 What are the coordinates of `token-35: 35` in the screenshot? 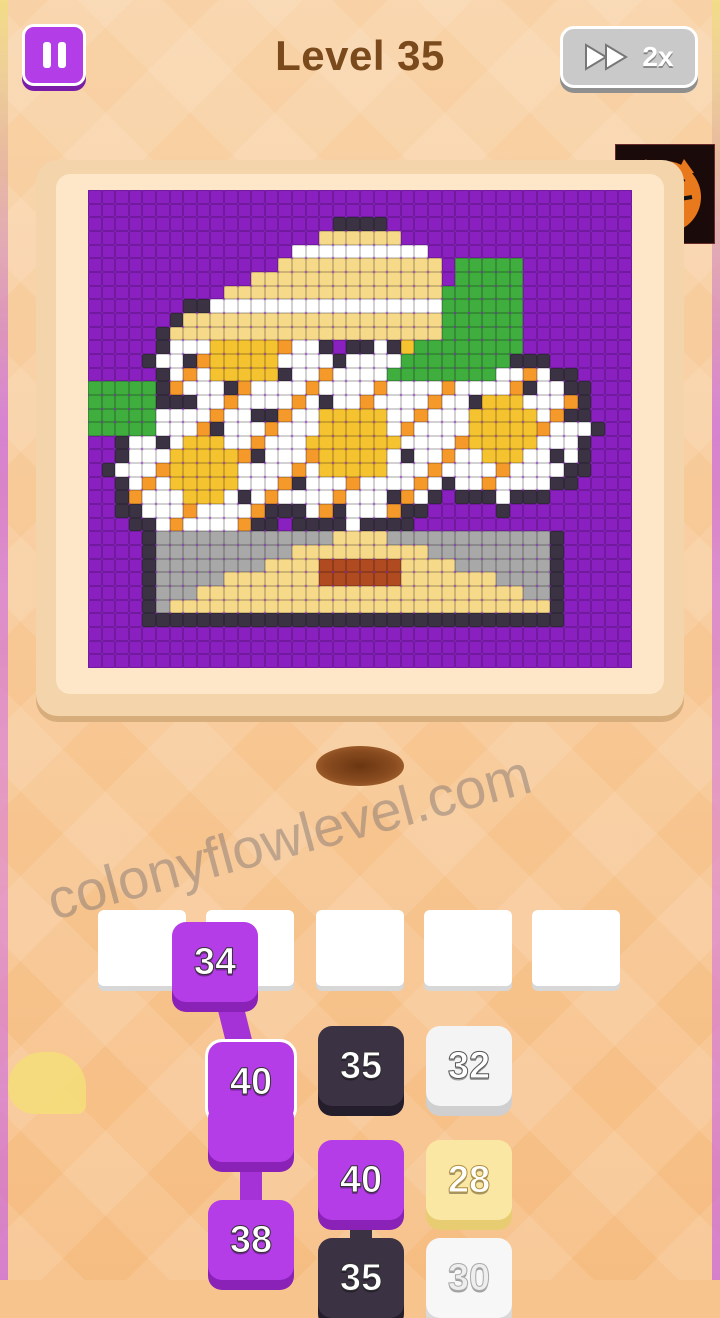 It's located at (361, 1066).